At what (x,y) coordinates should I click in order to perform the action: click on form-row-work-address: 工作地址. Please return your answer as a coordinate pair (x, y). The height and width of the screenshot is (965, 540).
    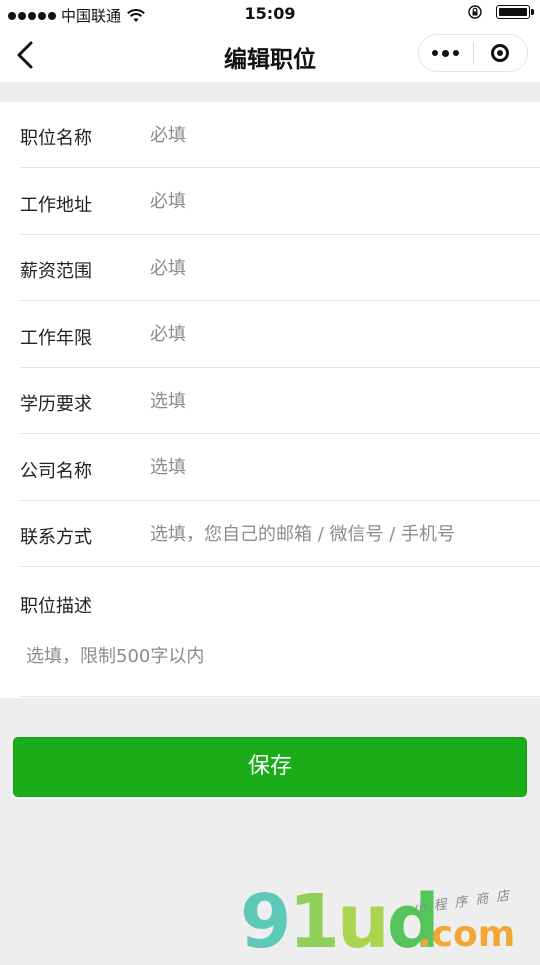
    Looking at the image, I should click on (280, 202).